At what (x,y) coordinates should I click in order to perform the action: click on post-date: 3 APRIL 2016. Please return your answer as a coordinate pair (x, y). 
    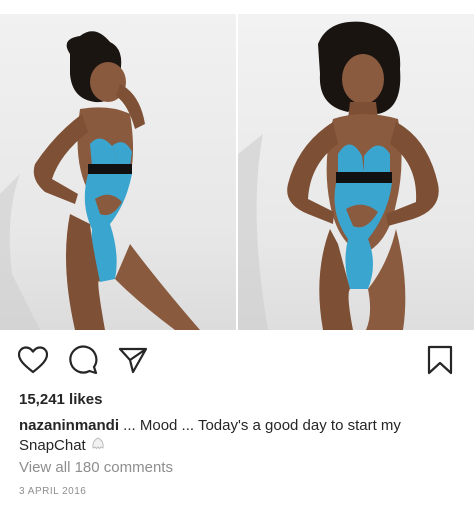
    Looking at the image, I should click on (53, 491).